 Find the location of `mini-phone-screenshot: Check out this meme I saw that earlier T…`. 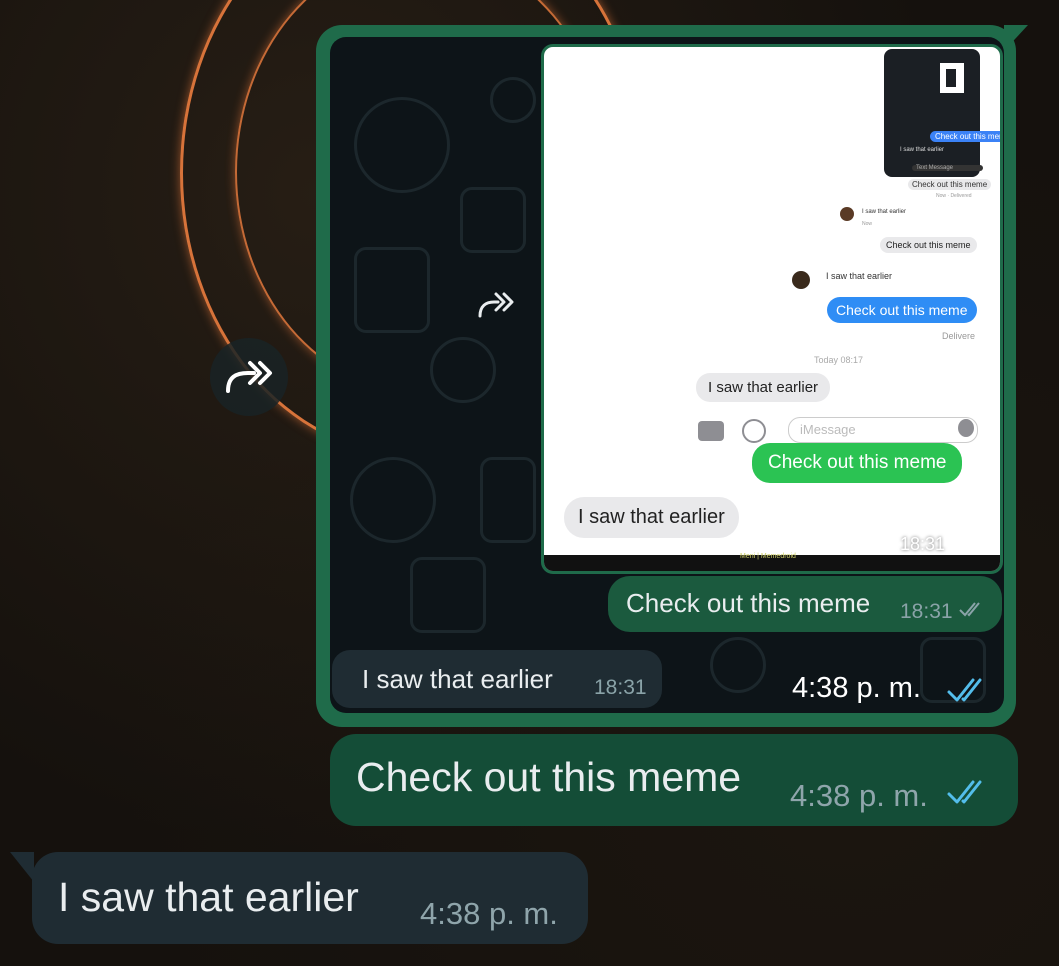

mini-phone-screenshot: Check out this meme I saw that earlier T… is located at coordinates (942, 113).